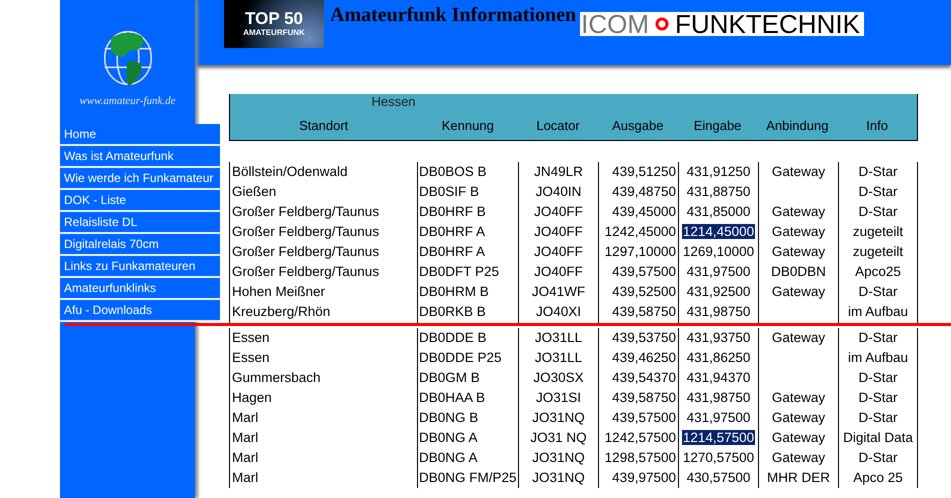 The height and width of the screenshot is (498, 951). Describe the element at coordinates (718, 477) in the screenshot. I see `table-cell: 430,57500` at that location.